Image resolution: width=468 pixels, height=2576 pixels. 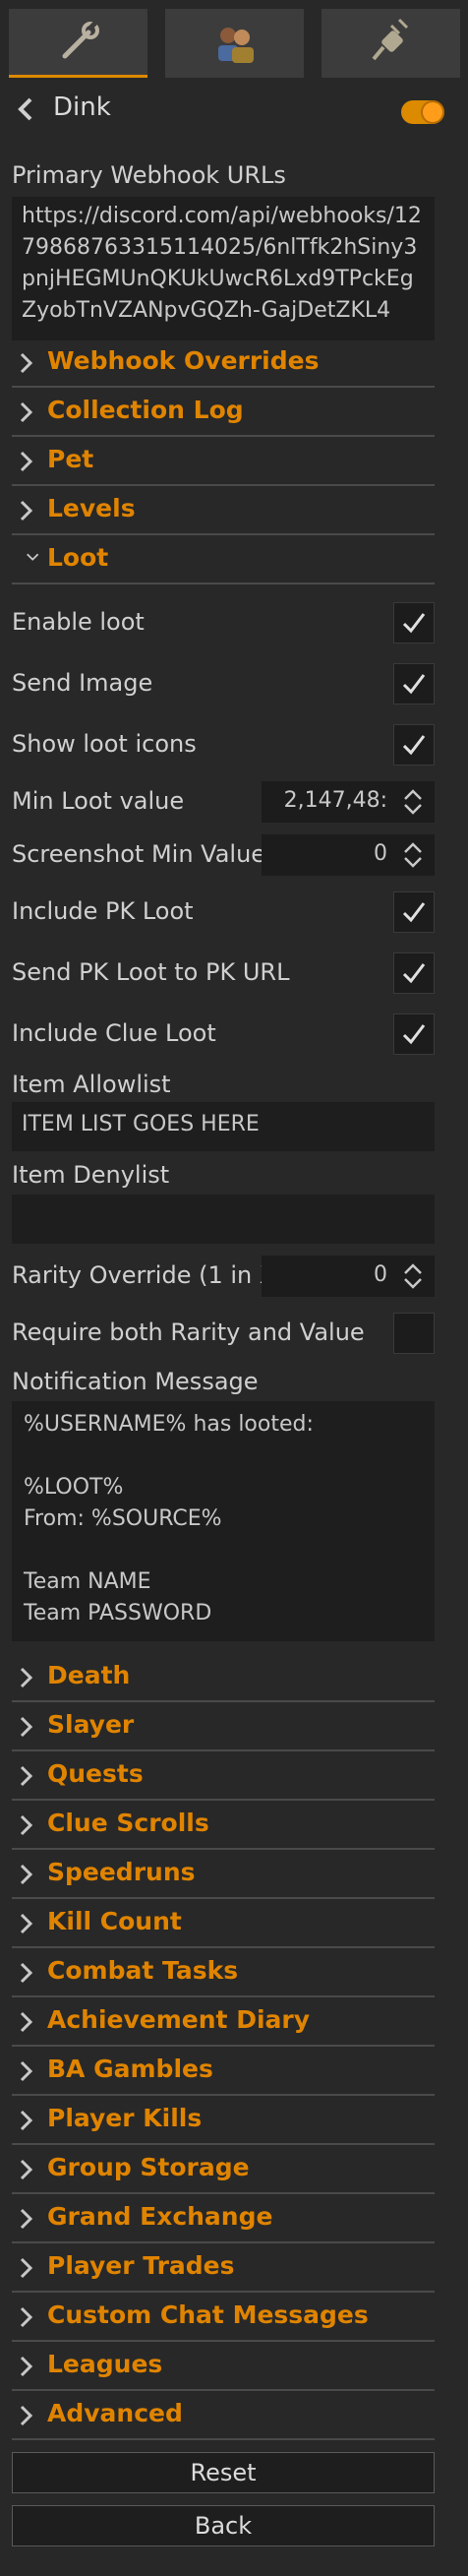 What do you see at coordinates (223, 2022) in the screenshot?
I see `section-achievement-diary: Achievement Diary` at bounding box center [223, 2022].